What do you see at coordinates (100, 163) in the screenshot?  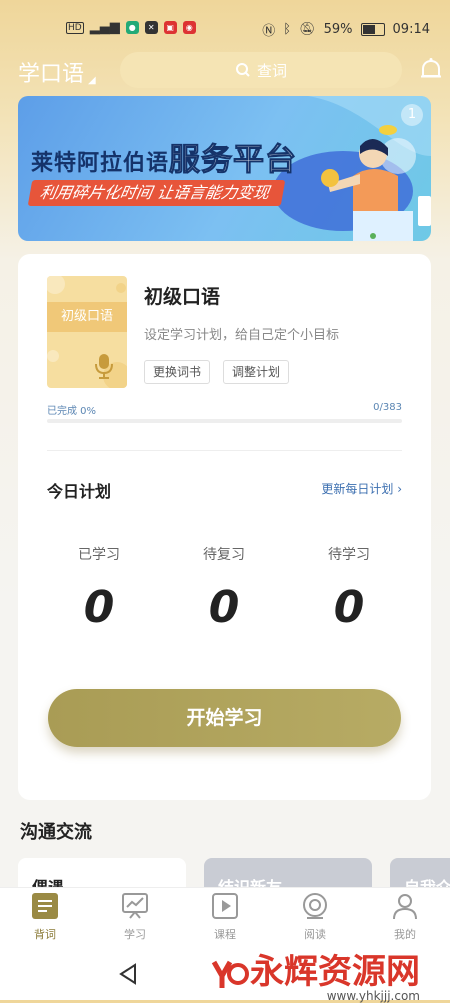 I see `banner-title-main: 莱特阿拉伯语` at bounding box center [100, 163].